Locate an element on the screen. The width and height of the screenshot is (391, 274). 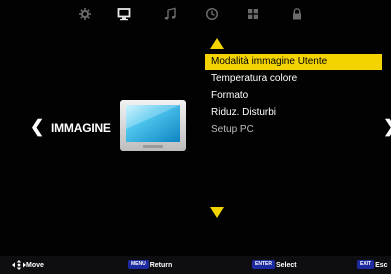
menu-item-formato: Formato is located at coordinates (293, 96).